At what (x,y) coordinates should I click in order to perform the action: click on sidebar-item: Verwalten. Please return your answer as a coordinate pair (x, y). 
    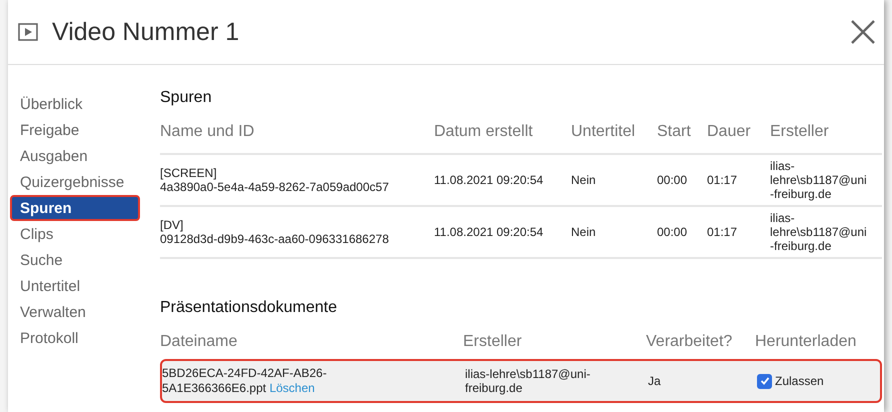
    Looking at the image, I should click on (75, 312).